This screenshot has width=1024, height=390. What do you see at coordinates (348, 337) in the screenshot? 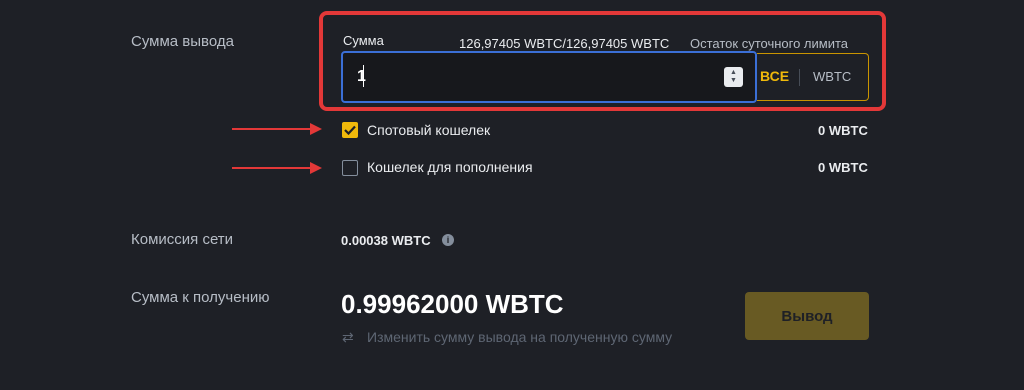
I see `swap-icon: ⇄` at bounding box center [348, 337].